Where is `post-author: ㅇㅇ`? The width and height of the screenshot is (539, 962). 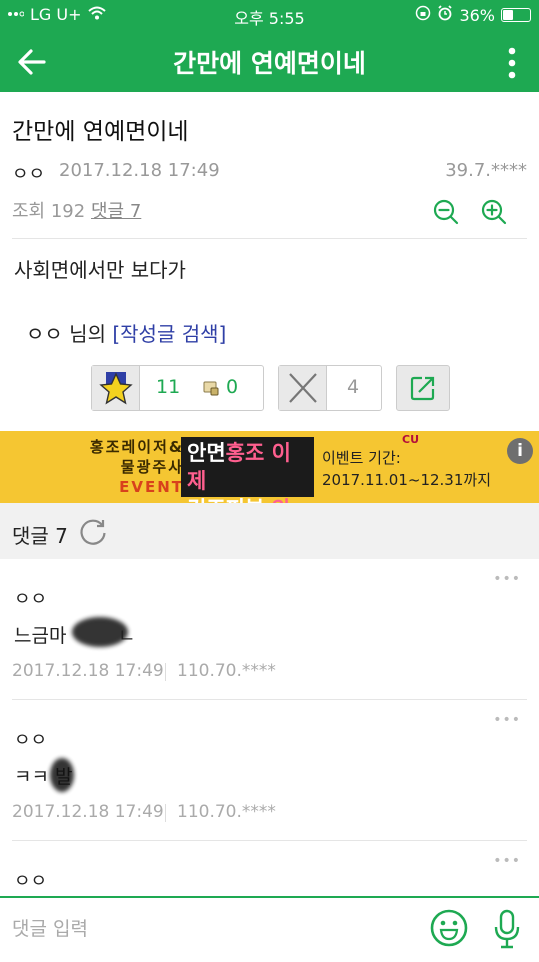
post-author: ㅇㅇ is located at coordinates (28, 173).